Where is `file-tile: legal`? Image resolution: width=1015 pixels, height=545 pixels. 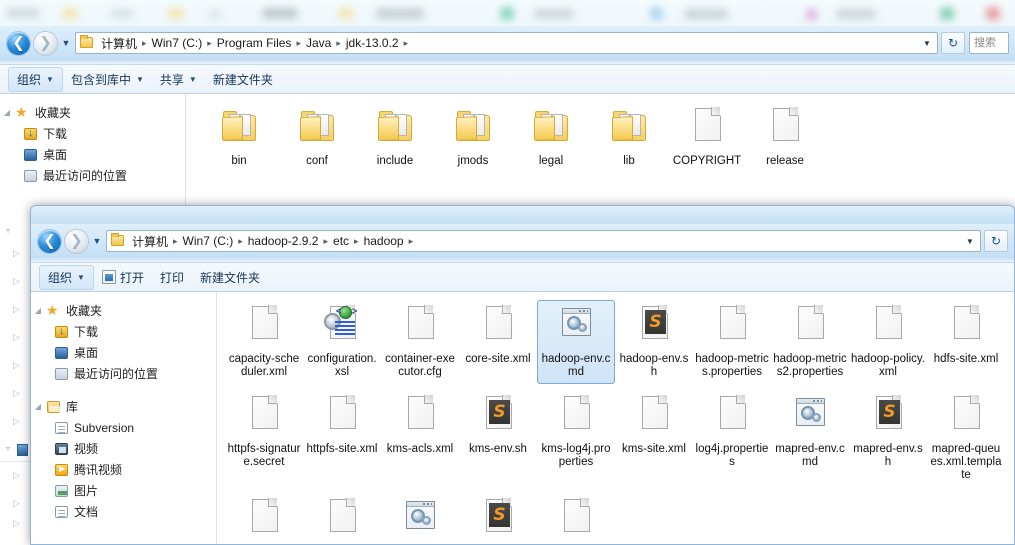
file-tile: legal is located at coordinates (551, 137).